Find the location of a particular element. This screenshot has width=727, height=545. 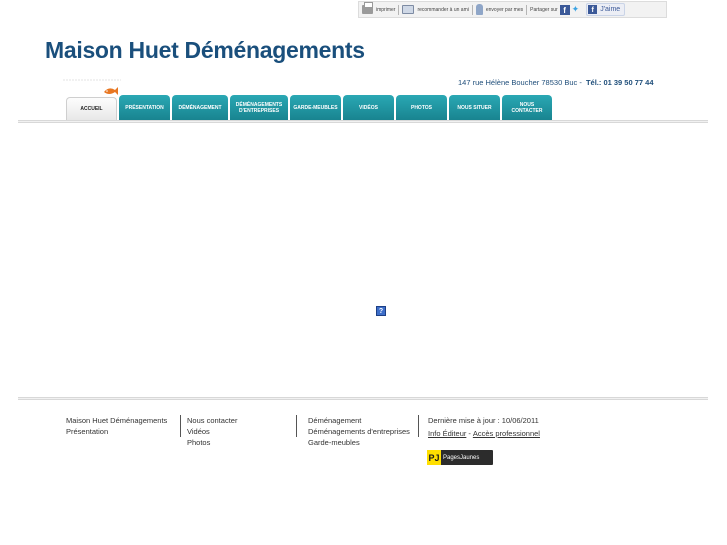

footer-divider is located at coordinates (363, 398).